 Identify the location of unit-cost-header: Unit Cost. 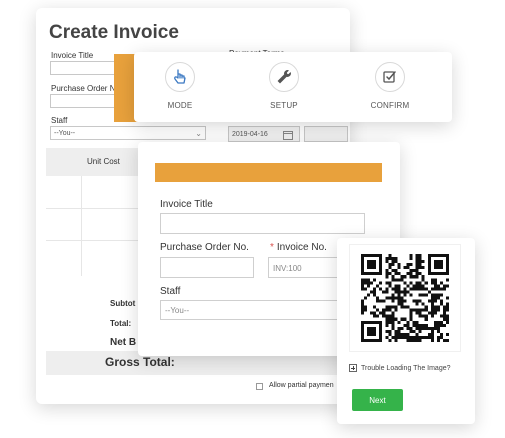
(103, 161).